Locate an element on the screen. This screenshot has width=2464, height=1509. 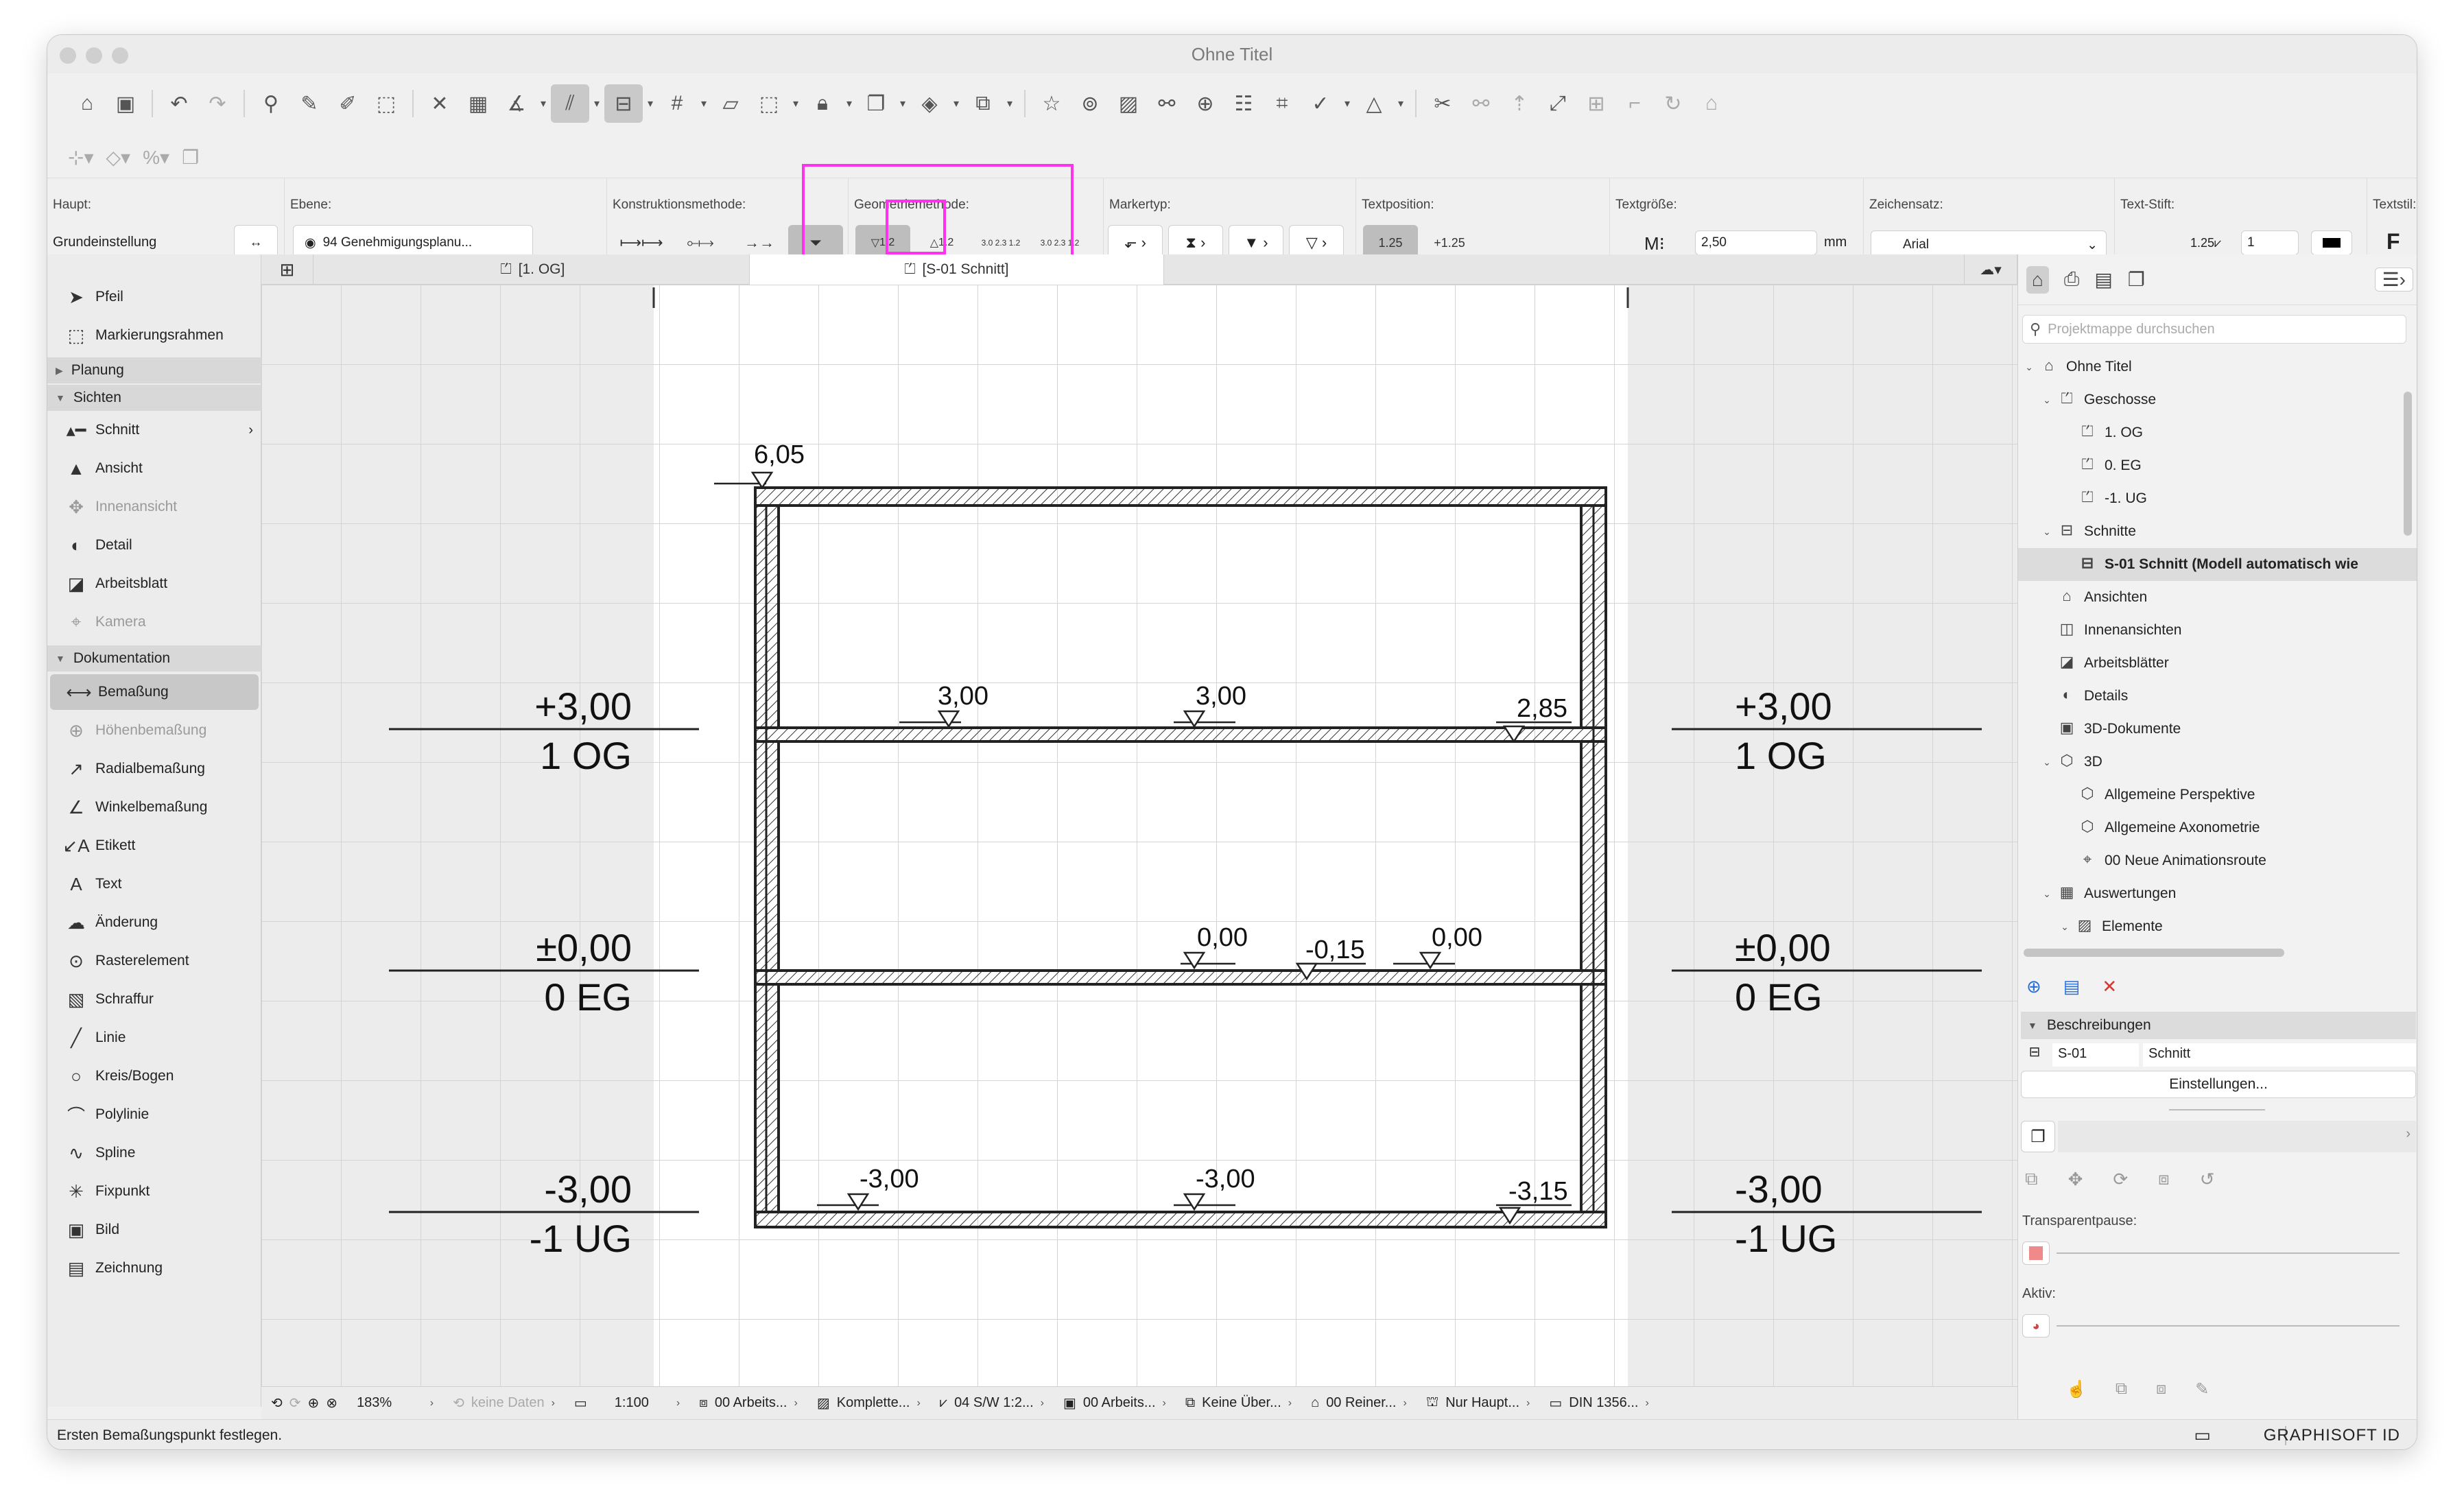
trim-icon: ⊞ is located at coordinates (1596, 103).